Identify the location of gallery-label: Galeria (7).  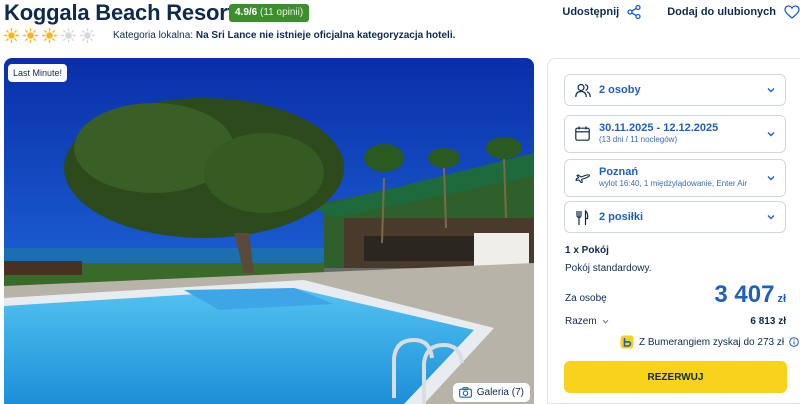
(500, 392).